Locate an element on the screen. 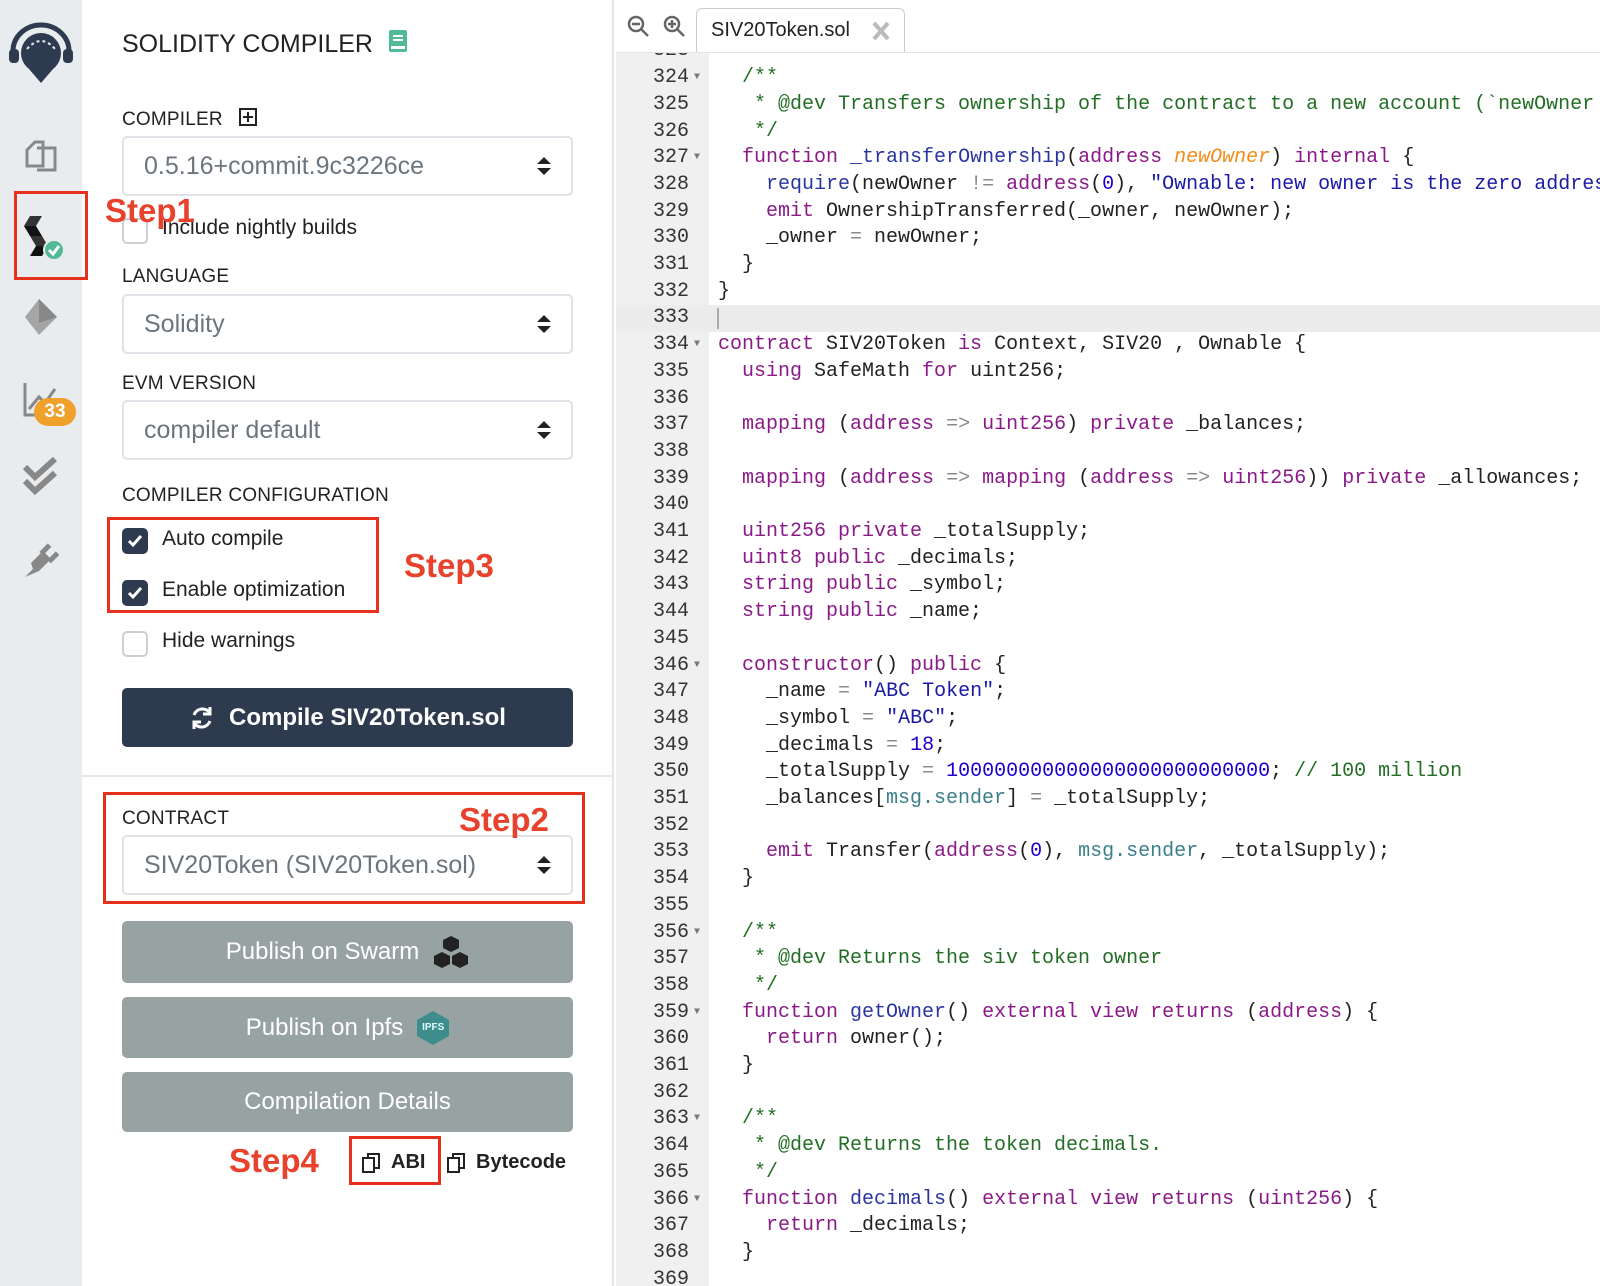 The width and height of the screenshot is (1600, 1286). zoom-out-icon is located at coordinates (638, 28).